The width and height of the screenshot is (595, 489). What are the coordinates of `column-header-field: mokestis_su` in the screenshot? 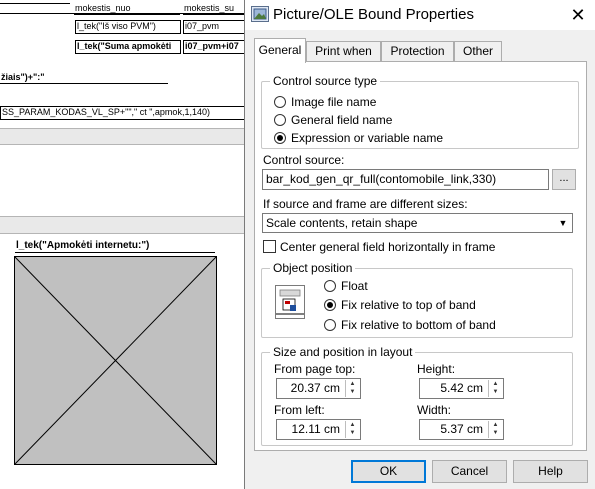 It's located at (214, 9).